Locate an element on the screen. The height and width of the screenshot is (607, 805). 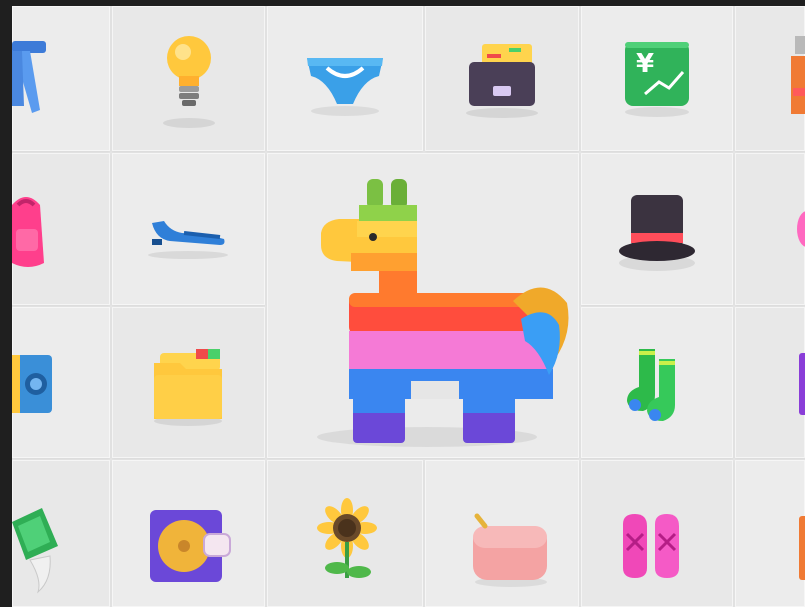
jeans-icon is located at coordinates (29, 77).